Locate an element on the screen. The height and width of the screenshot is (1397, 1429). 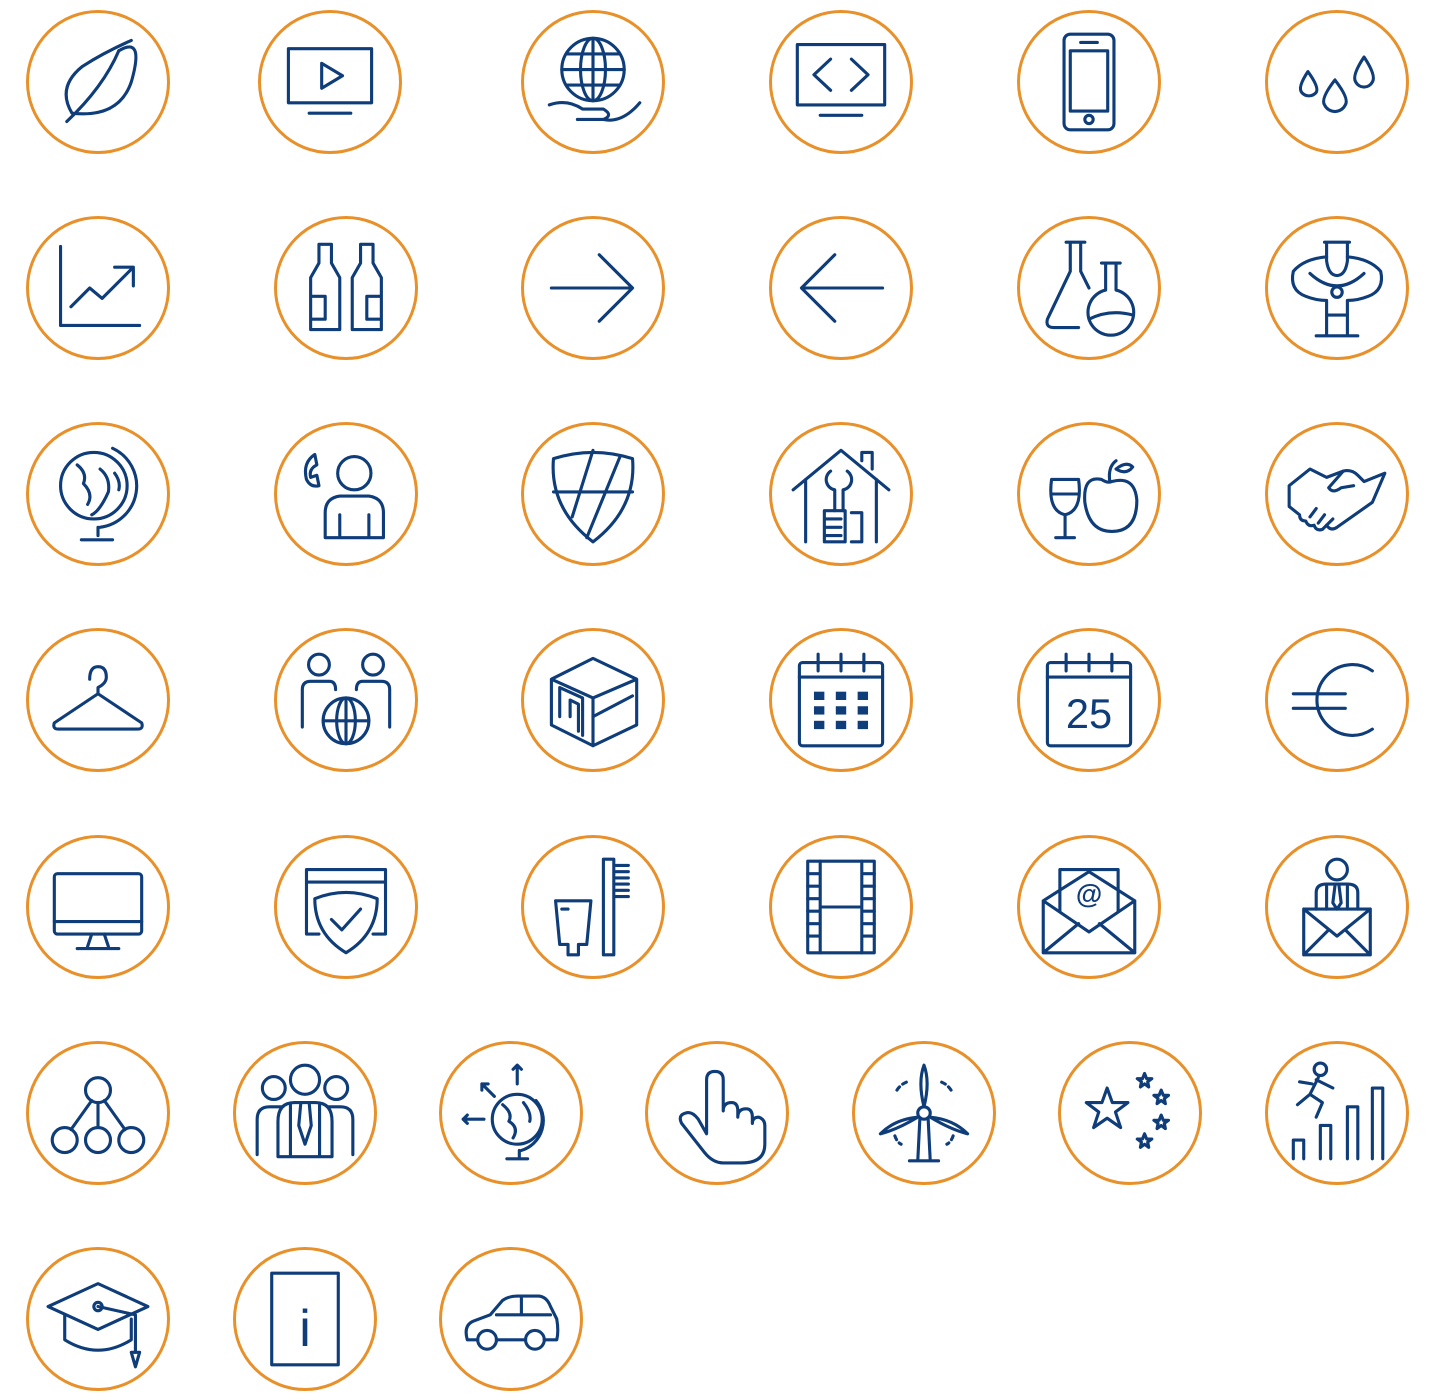
car-icon is located at coordinates (511, 1319).